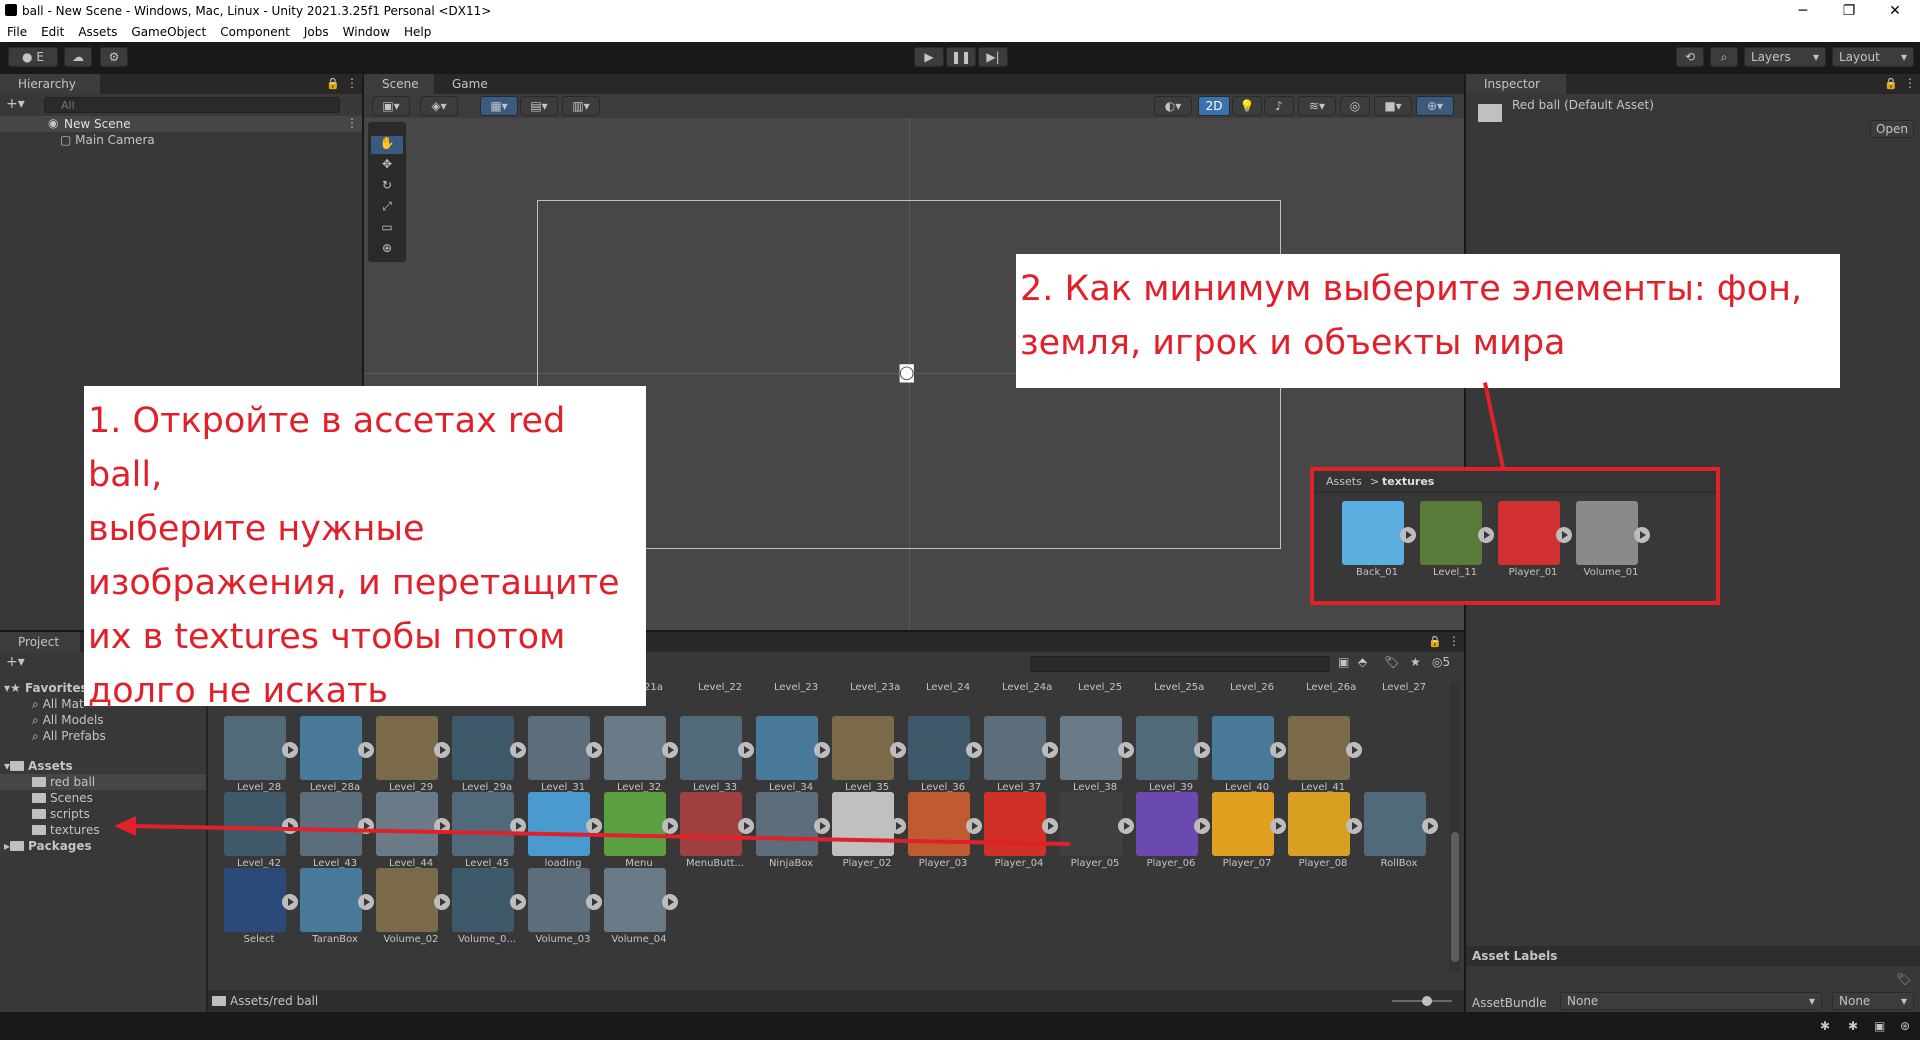 Image resolution: width=1920 pixels, height=1040 pixels. I want to click on favorite-item: ⌕ All Prefabs, so click(69, 736).